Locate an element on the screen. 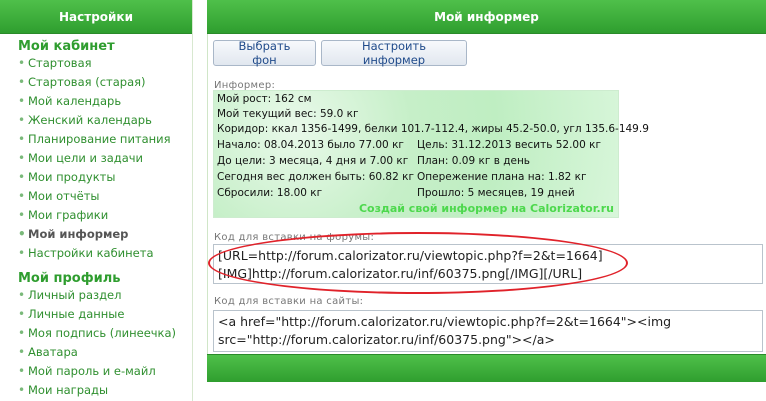 This screenshot has width=766, height=401. sidebar-item-products: • Мои продукты is located at coordinates (96, 177).